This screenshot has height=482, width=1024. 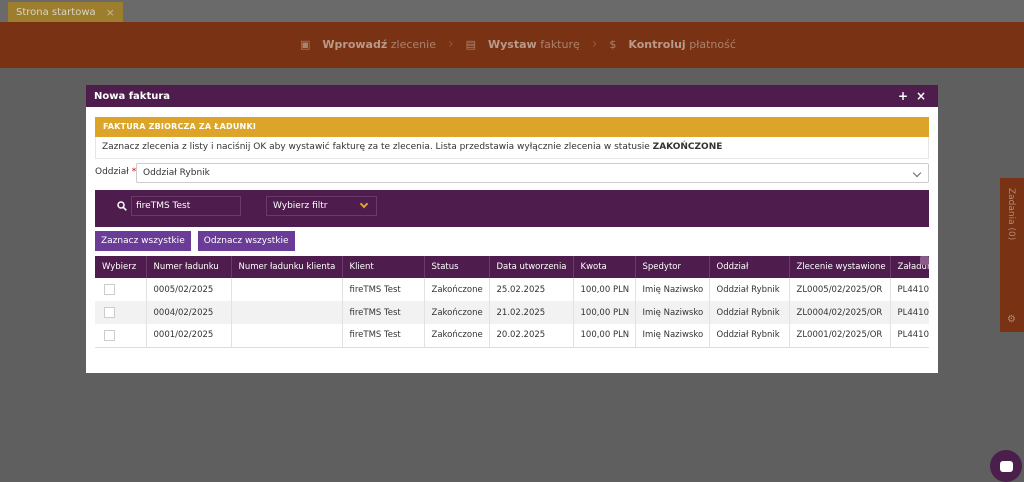 I want to click on filter-bar: Wybierz filtr, so click(x=512, y=208).